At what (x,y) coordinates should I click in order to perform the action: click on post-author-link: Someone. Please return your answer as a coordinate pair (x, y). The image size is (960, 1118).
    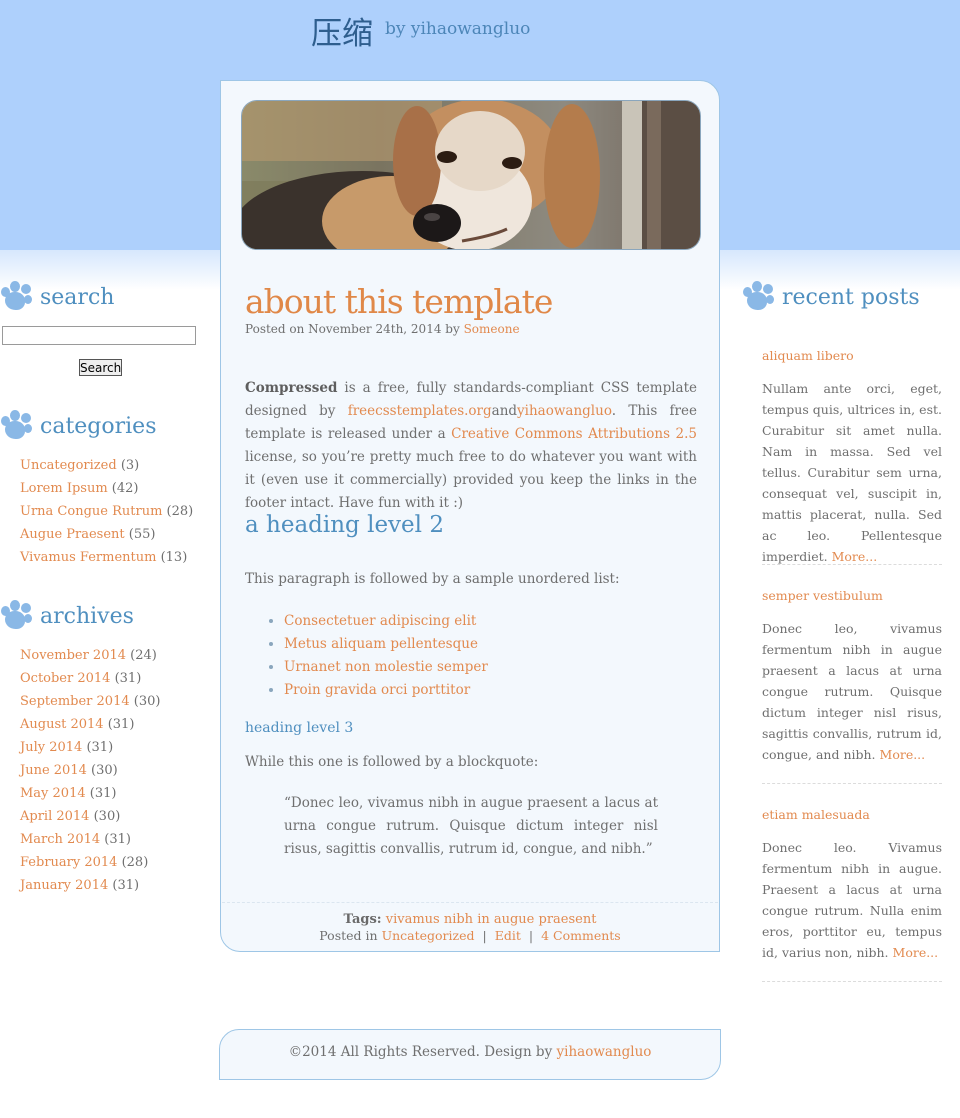
    Looking at the image, I should click on (492, 329).